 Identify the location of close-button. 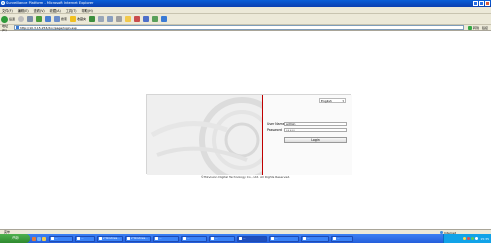
(487, 3).